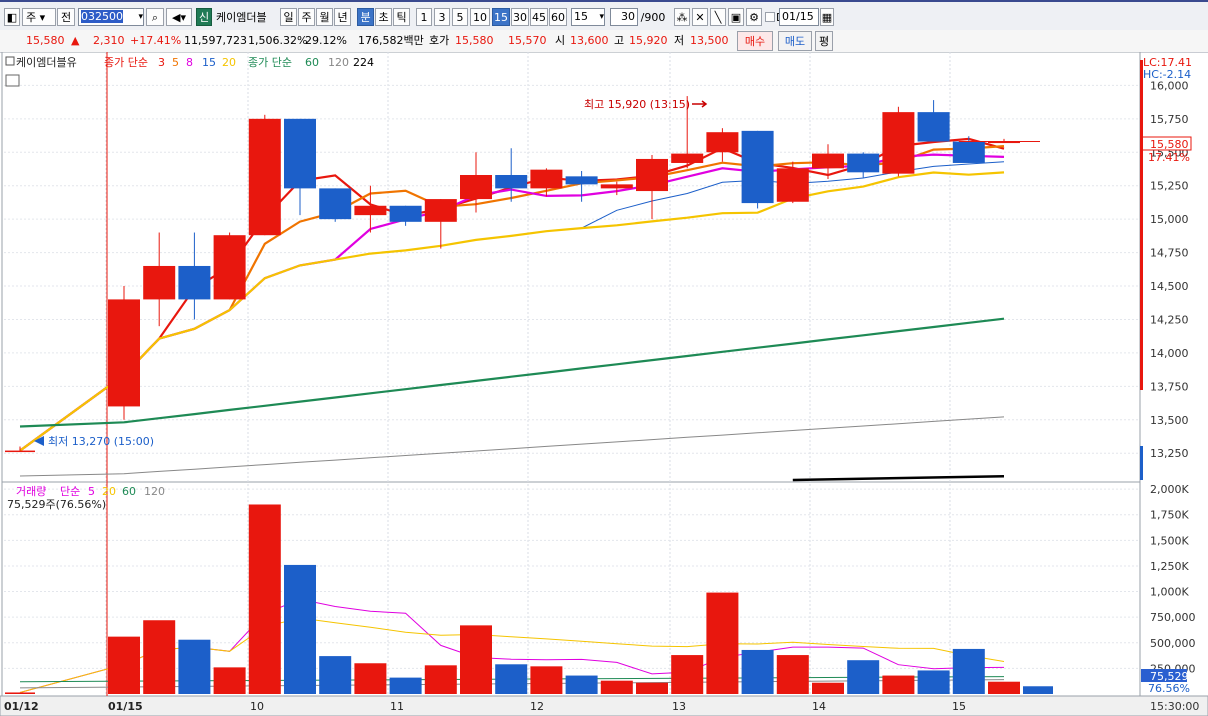 Image resolution: width=1208 pixels, height=716 pixels. I want to click on x-axis-label: 10, so click(257, 706).